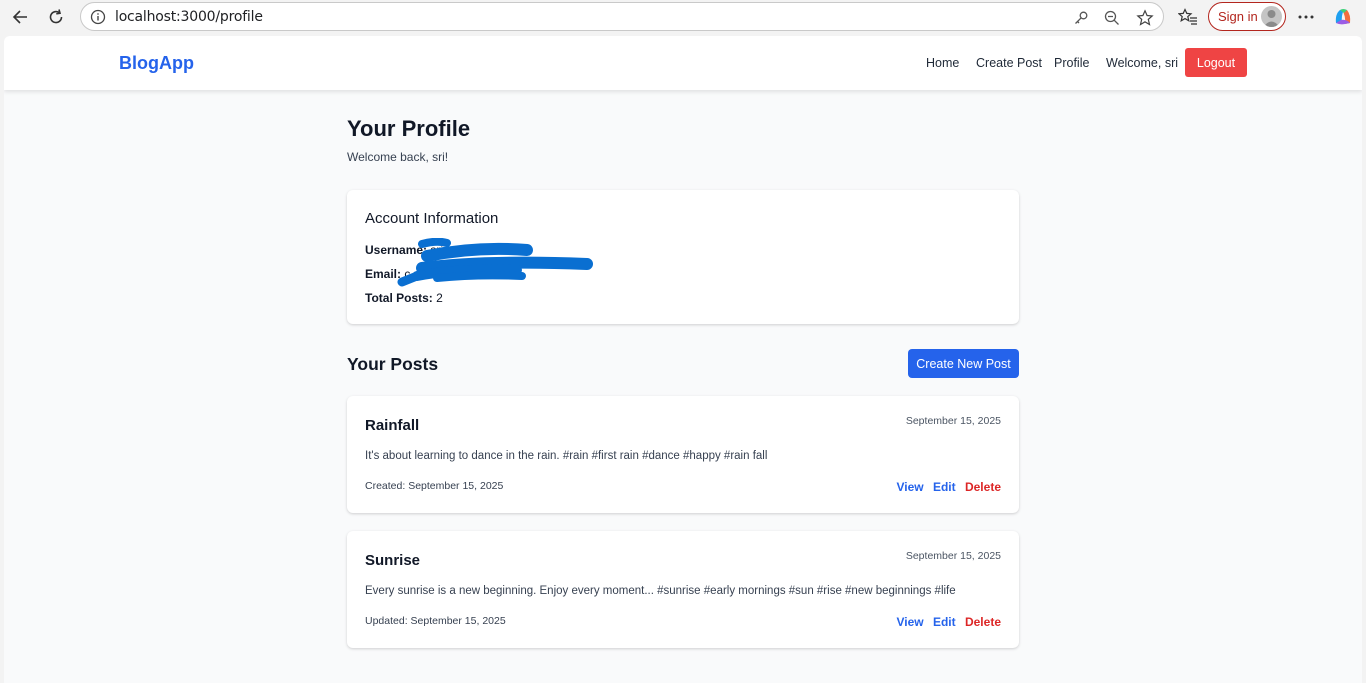 The width and height of the screenshot is (1366, 683). I want to click on zoom-out-icon, so click(1112, 18).